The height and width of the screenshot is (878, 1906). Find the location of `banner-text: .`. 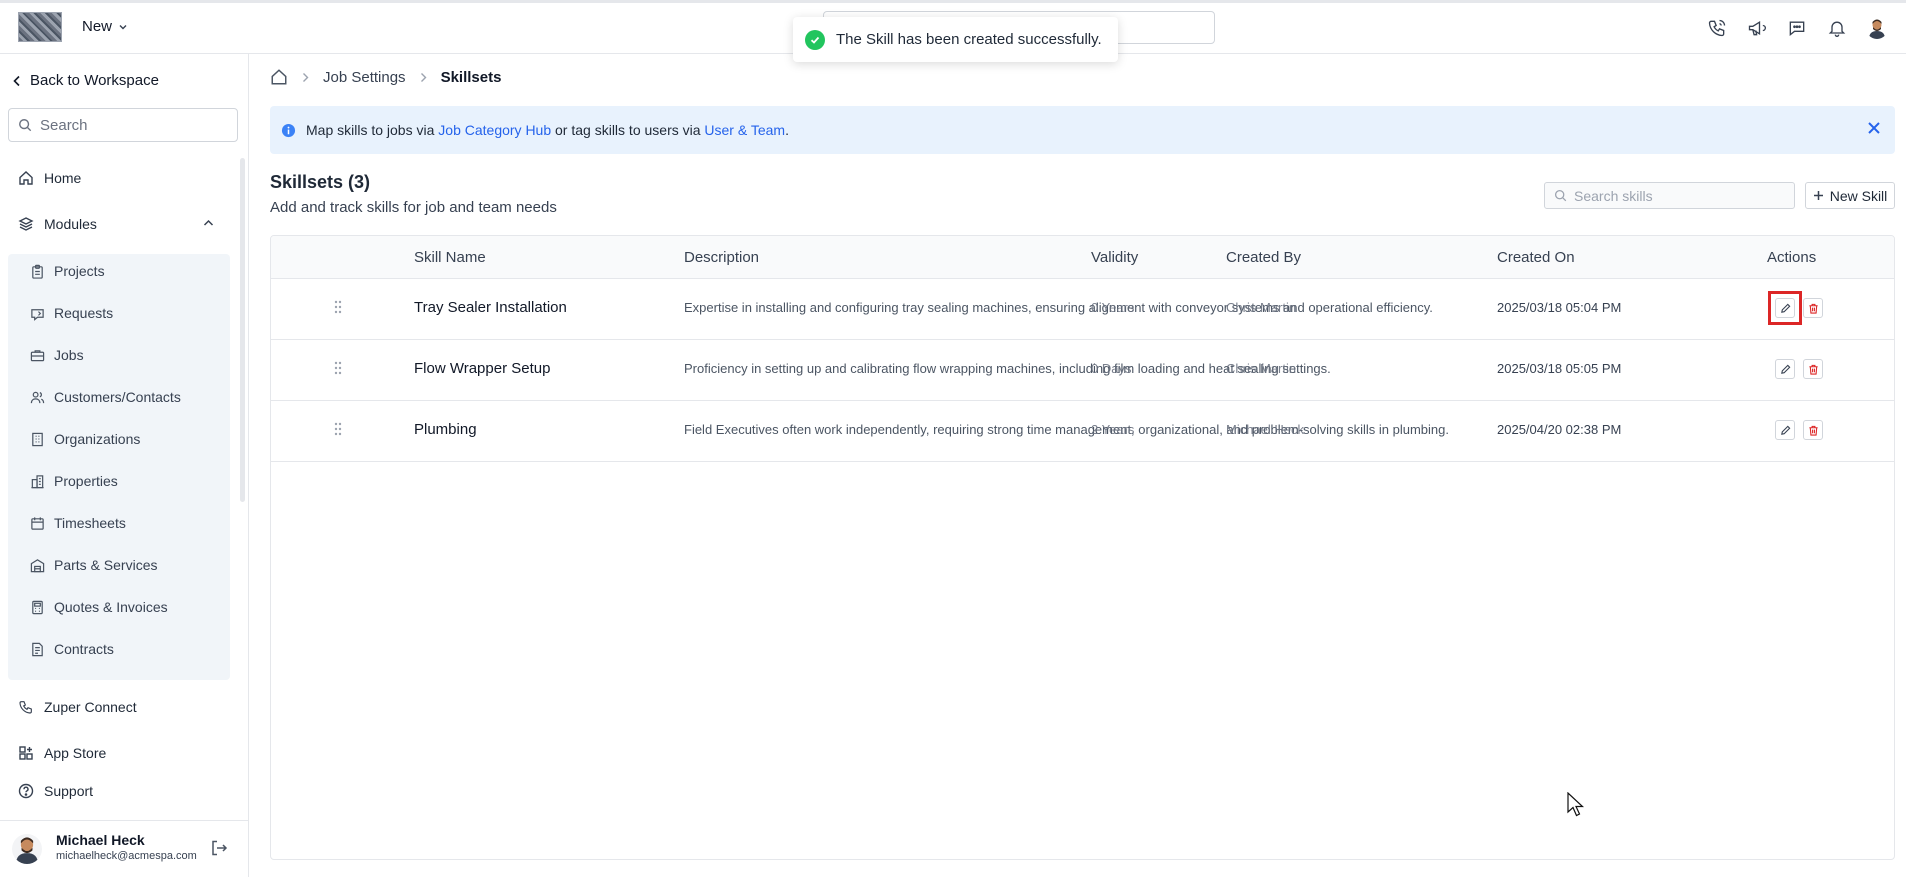

banner-text: . is located at coordinates (787, 130).